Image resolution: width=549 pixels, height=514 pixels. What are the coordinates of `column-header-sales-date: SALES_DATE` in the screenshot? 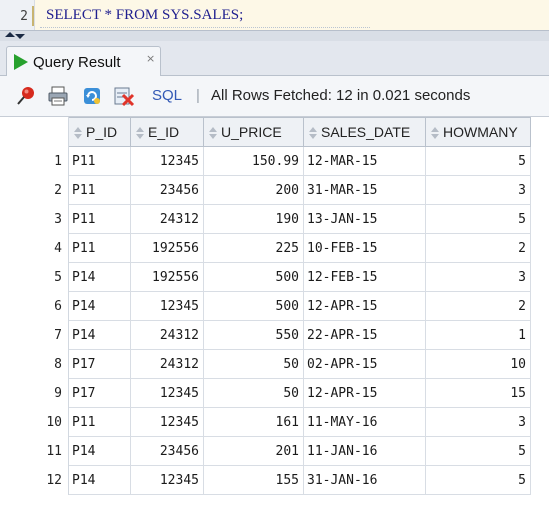 It's located at (364, 132).